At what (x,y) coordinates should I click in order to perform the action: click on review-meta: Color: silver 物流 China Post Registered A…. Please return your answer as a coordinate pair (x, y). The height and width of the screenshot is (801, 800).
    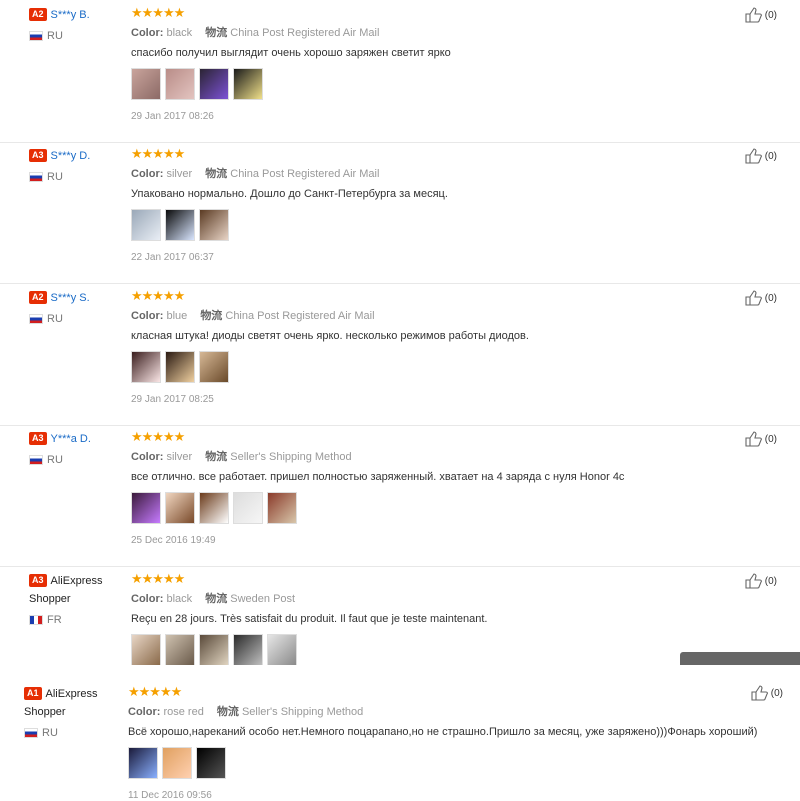
    Looking at the image, I should click on (431, 173).